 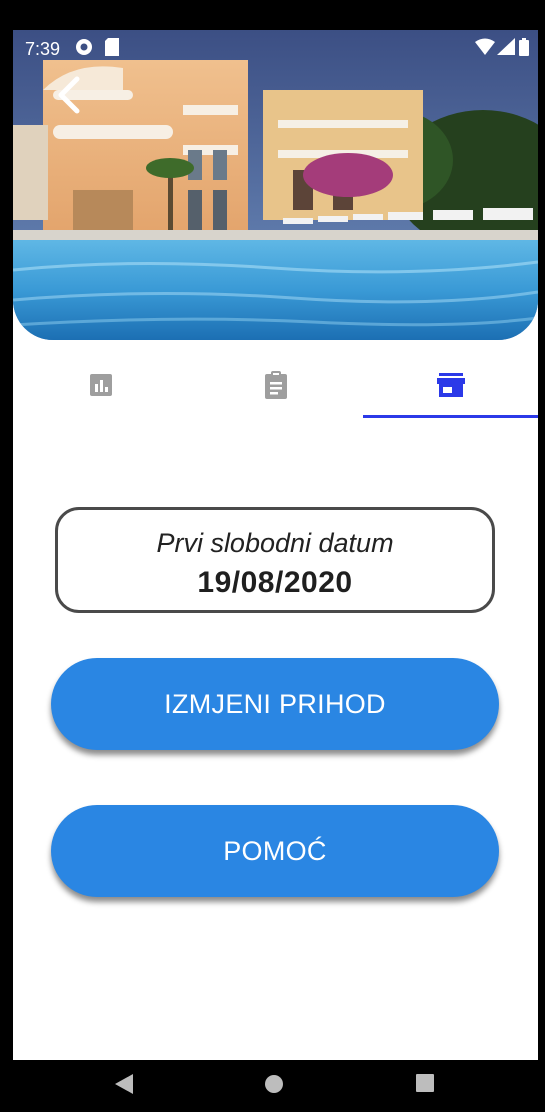 What do you see at coordinates (43, 49) in the screenshot?
I see `status-time: 7:39` at bounding box center [43, 49].